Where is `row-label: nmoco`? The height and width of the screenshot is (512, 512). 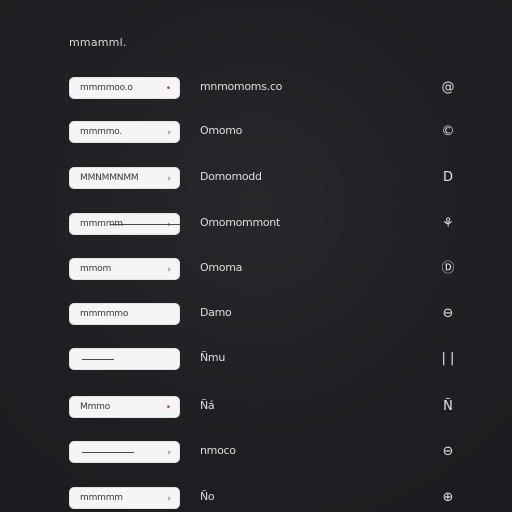 row-label: nmoco is located at coordinates (218, 450).